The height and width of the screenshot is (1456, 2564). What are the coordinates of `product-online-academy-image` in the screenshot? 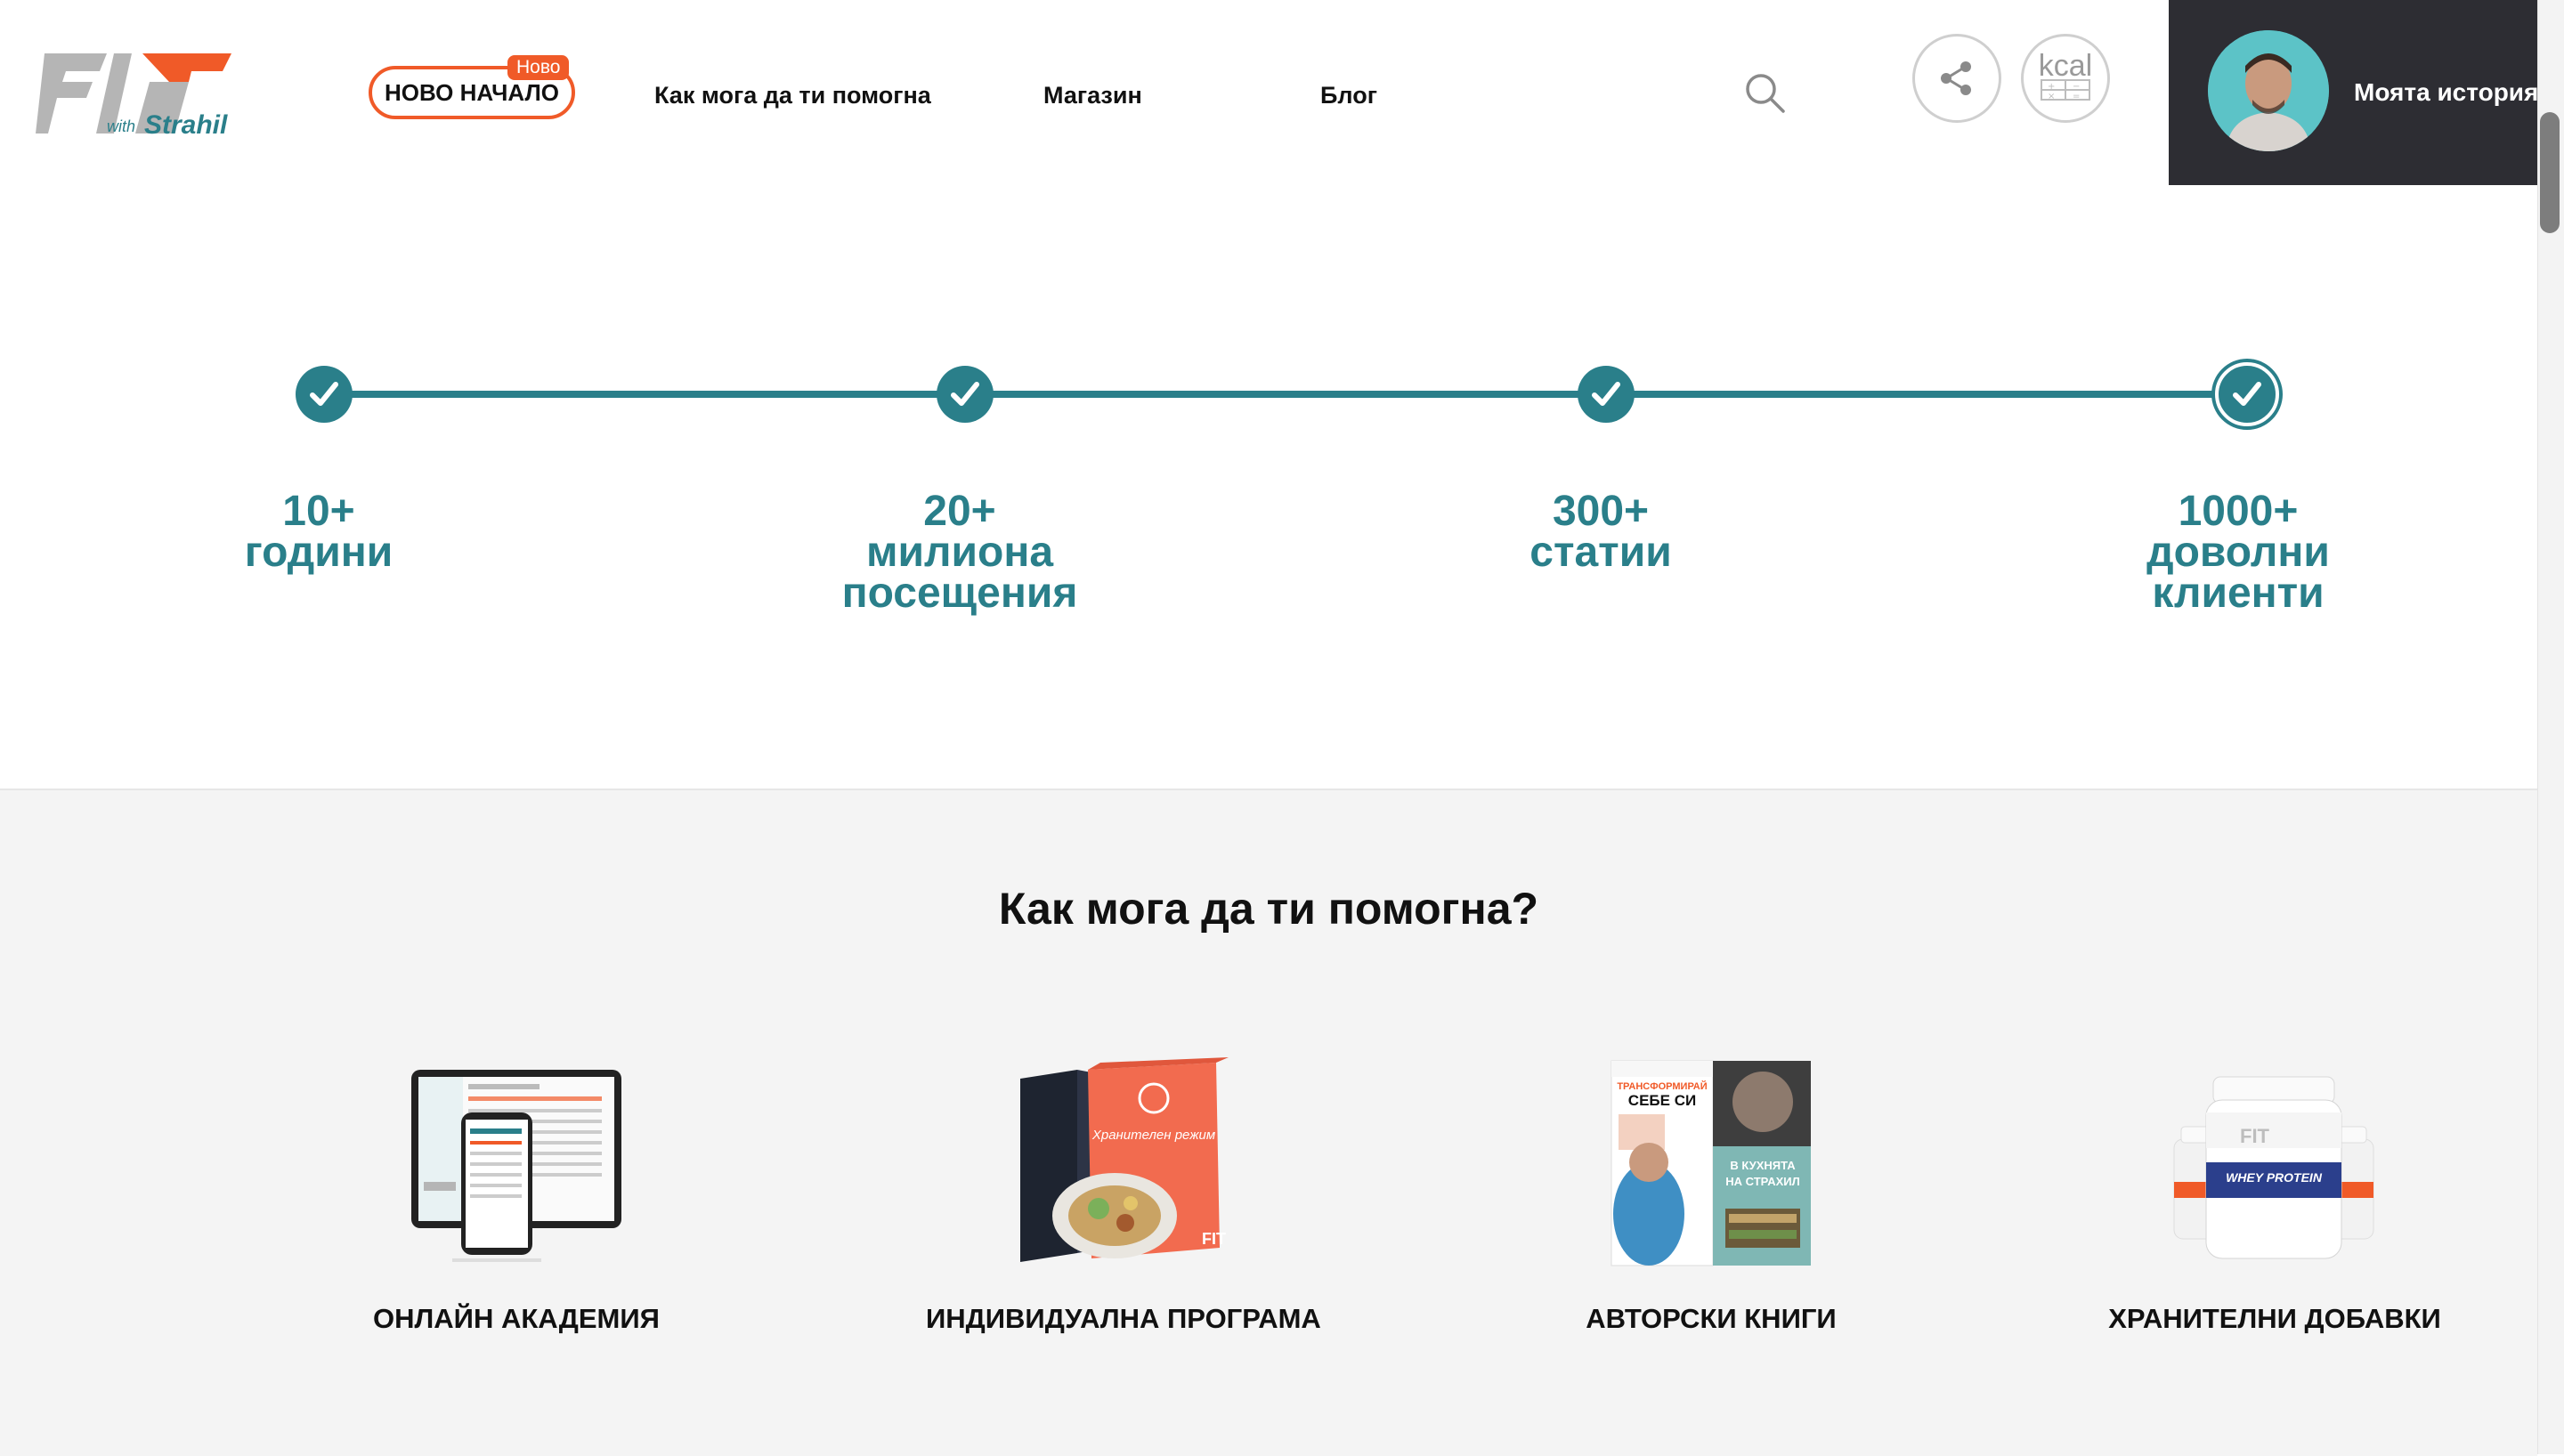 It's located at (518, 1164).